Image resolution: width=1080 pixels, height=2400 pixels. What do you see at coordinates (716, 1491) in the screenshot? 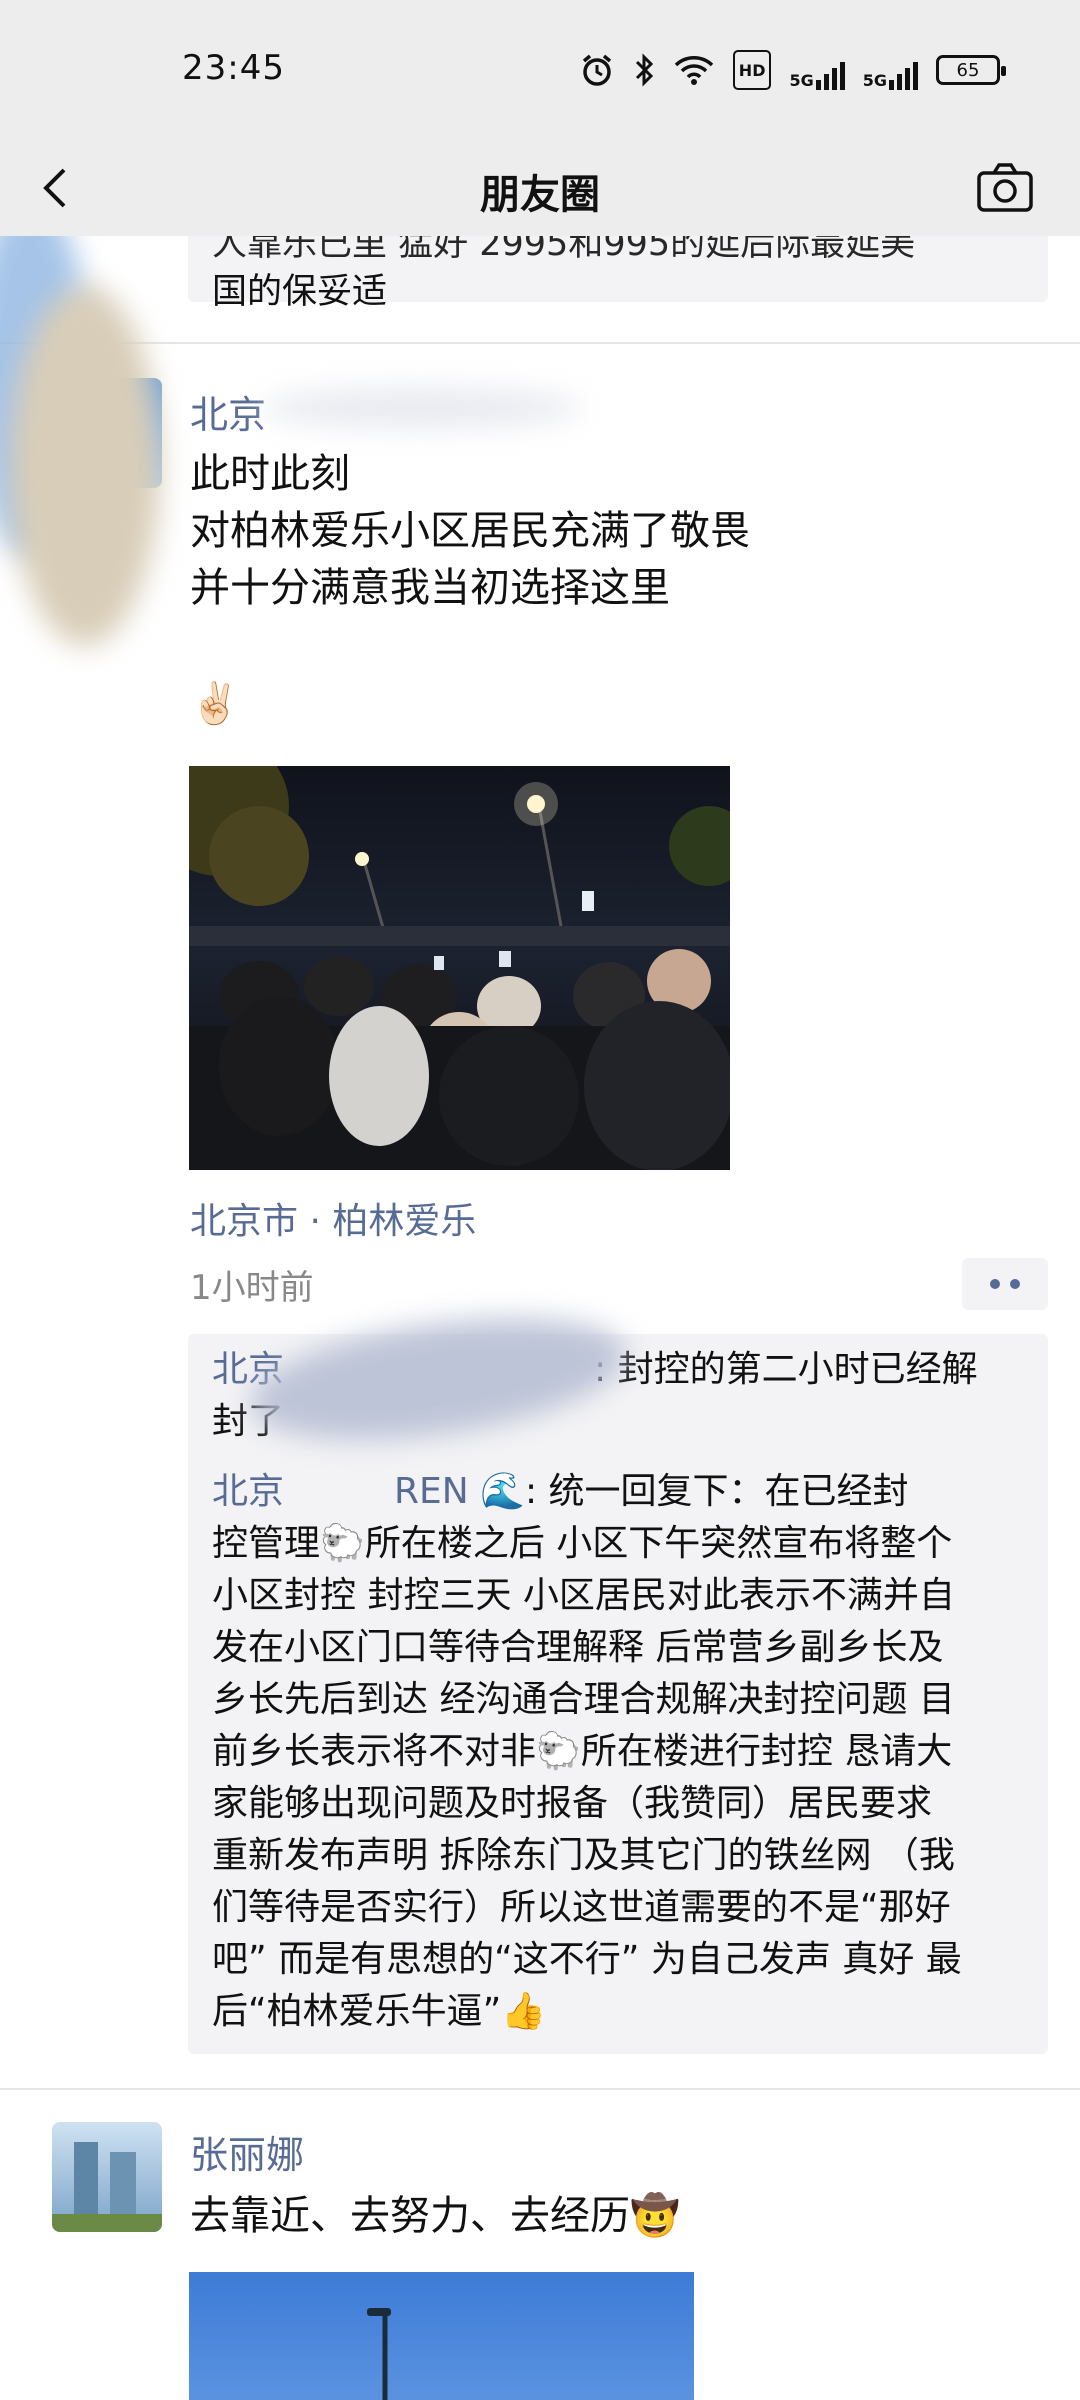
I see `comment-text: : 统一回复下：在已经封` at bounding box center [716, 1491].